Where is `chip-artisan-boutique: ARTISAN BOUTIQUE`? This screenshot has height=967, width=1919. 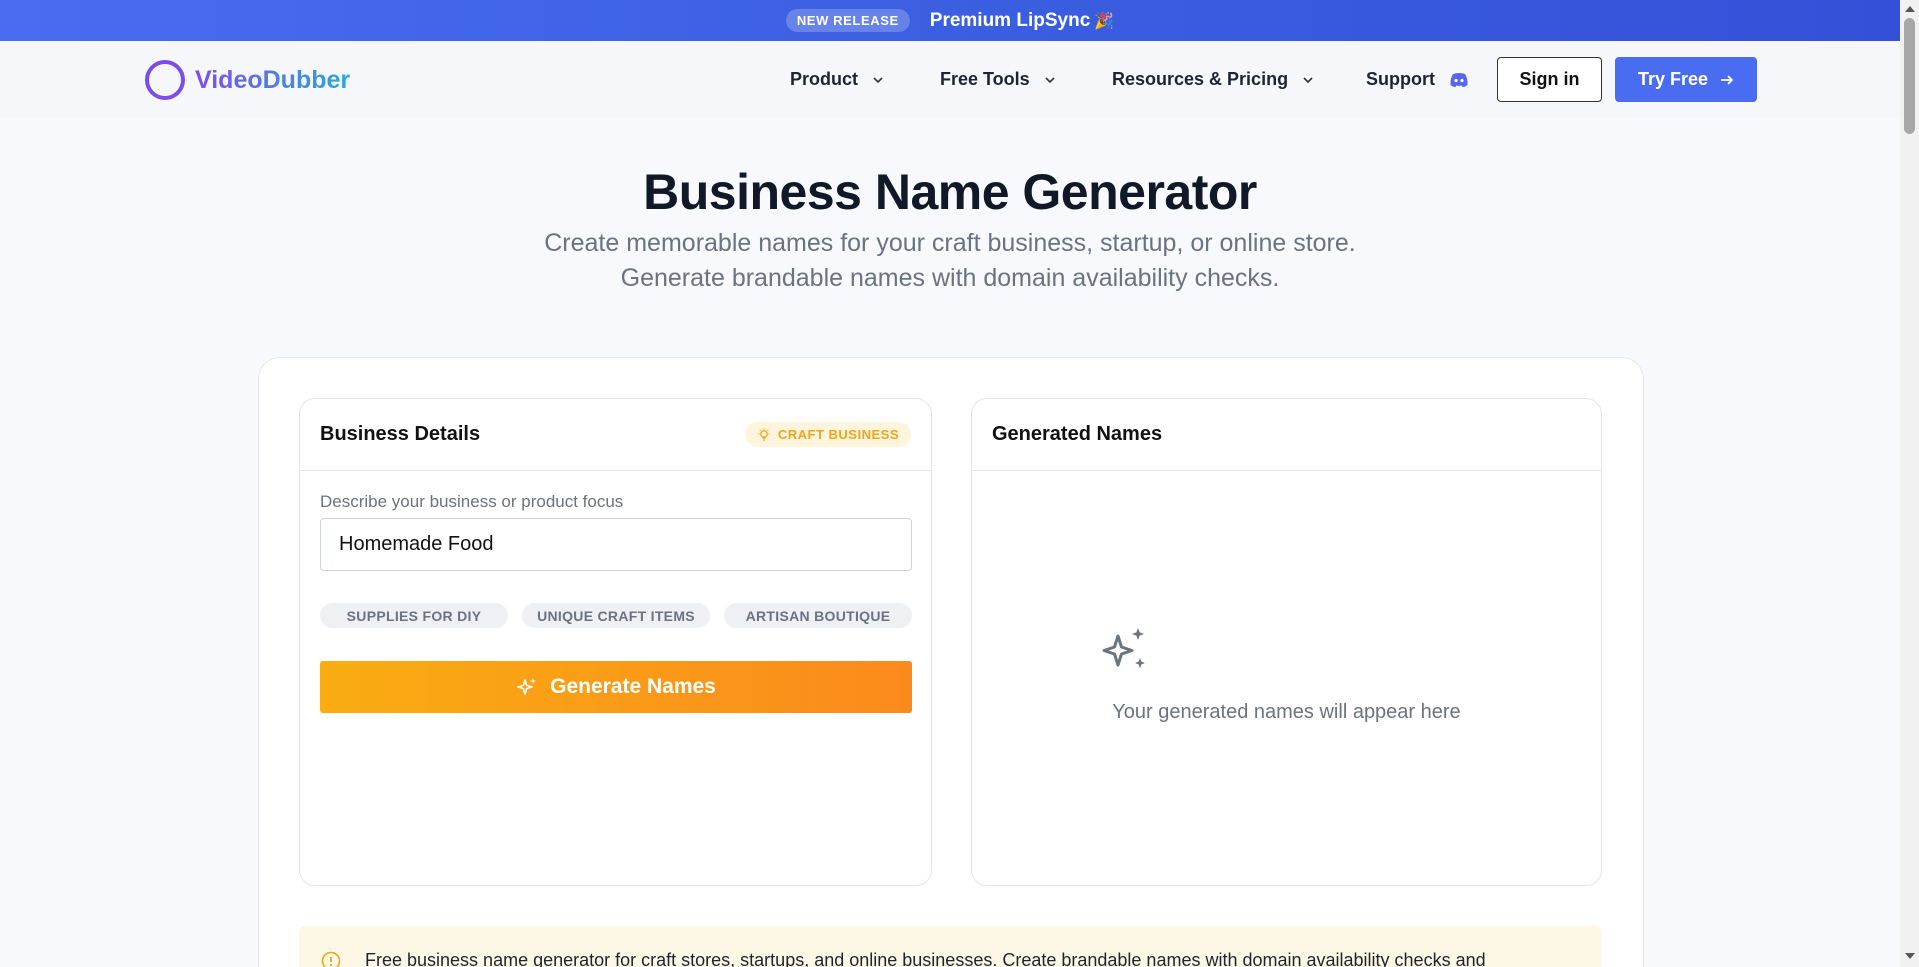 chip-artisan-boutique: ARTISAN BOUTIQUE is located at coordinates (818, 615).